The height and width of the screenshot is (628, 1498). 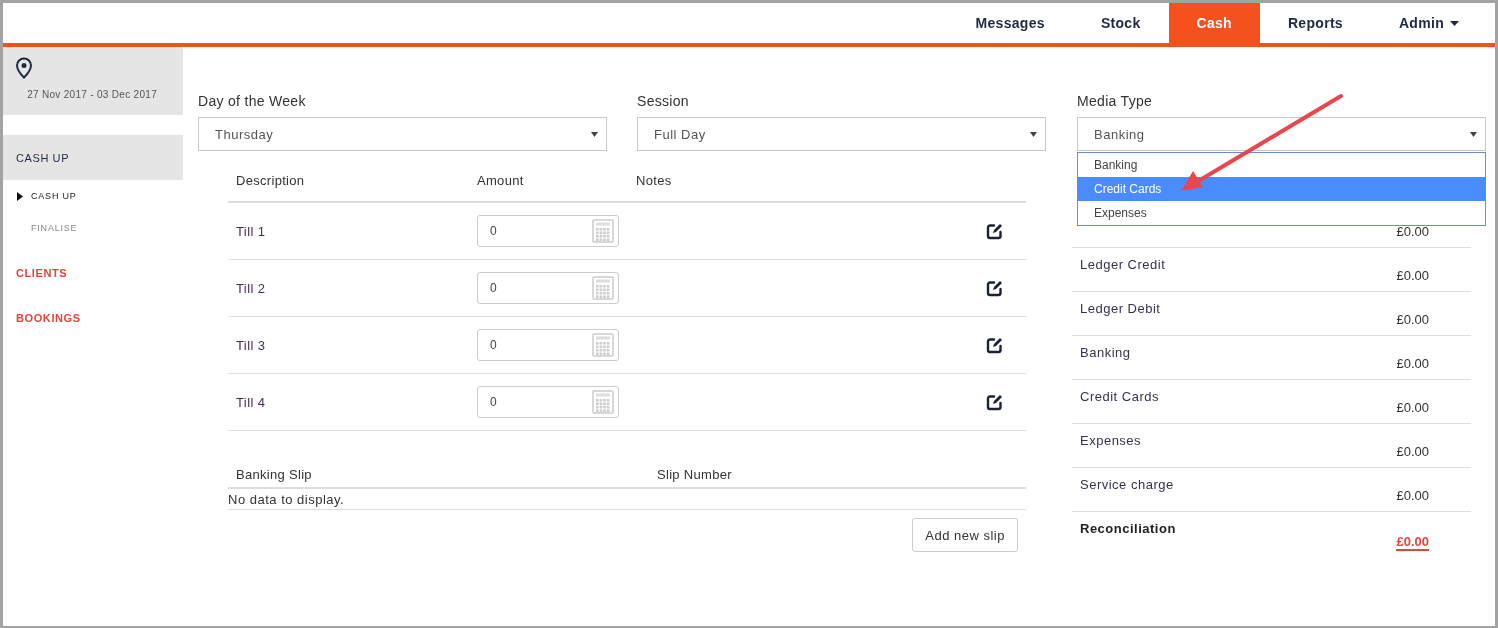 I want to click on summary-label: Banking, so click(x=1105, y=352).